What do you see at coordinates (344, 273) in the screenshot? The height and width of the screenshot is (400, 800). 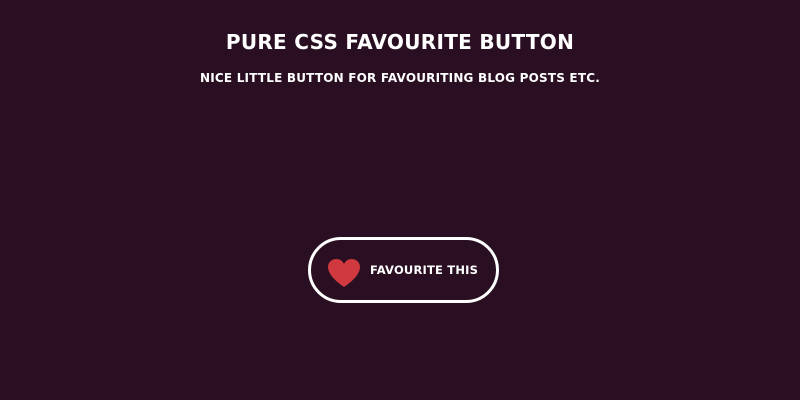 I see `heart-icon` at bounding box center [344, 273].